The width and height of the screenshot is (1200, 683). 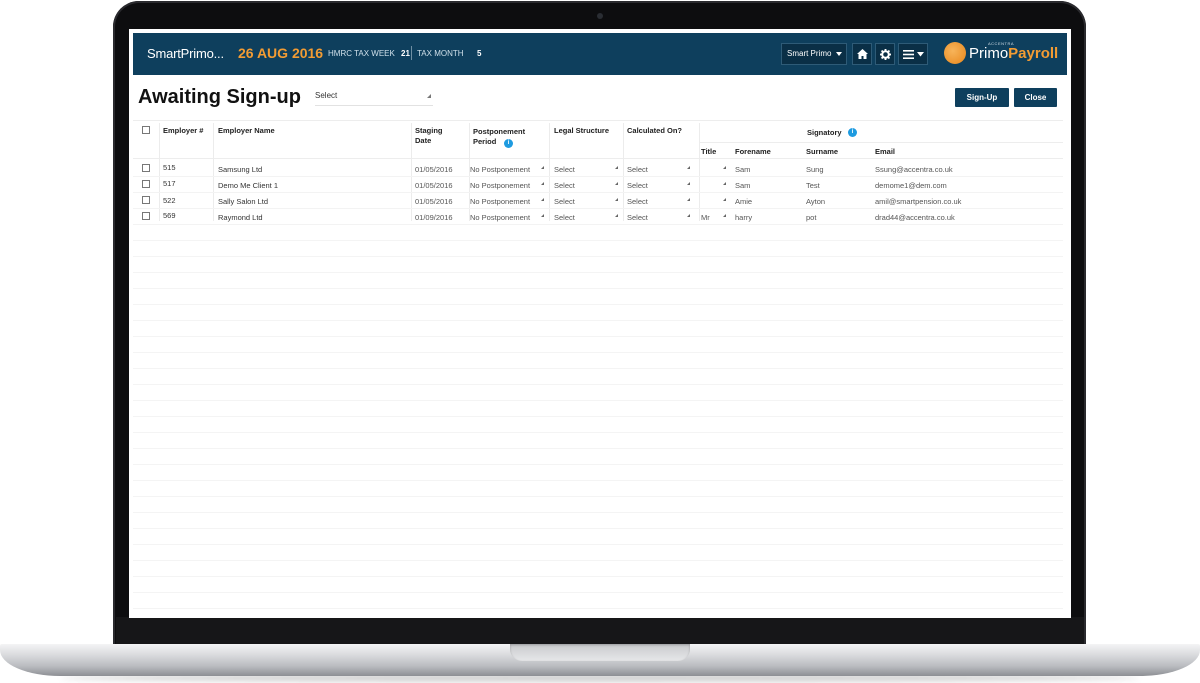 I want to click on home-icon, so click(x=862, y=54).